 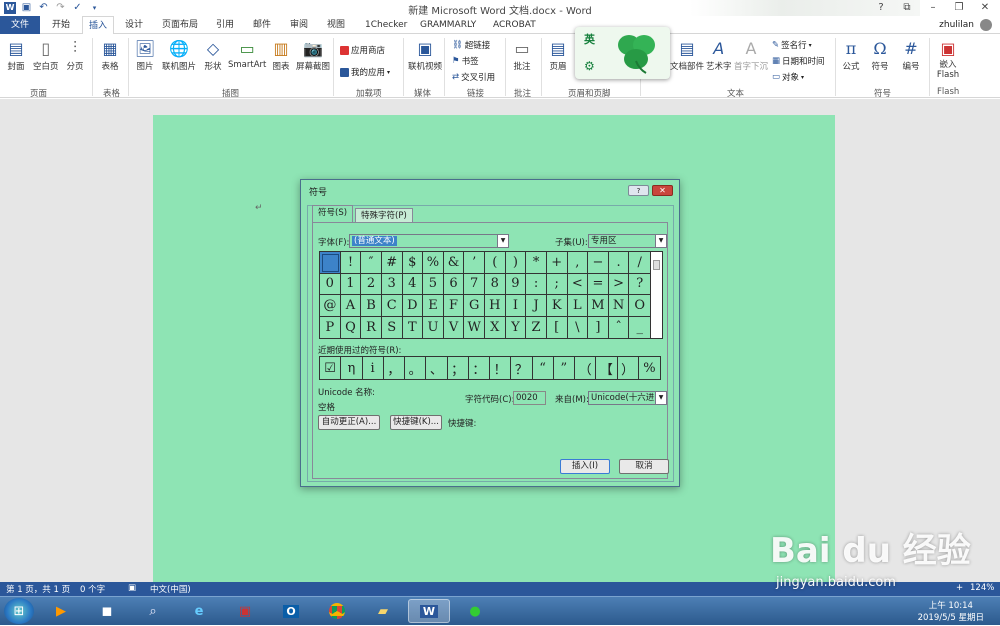 I want to click on chart-button: ▥ 图表, so click(x=281, y=55).